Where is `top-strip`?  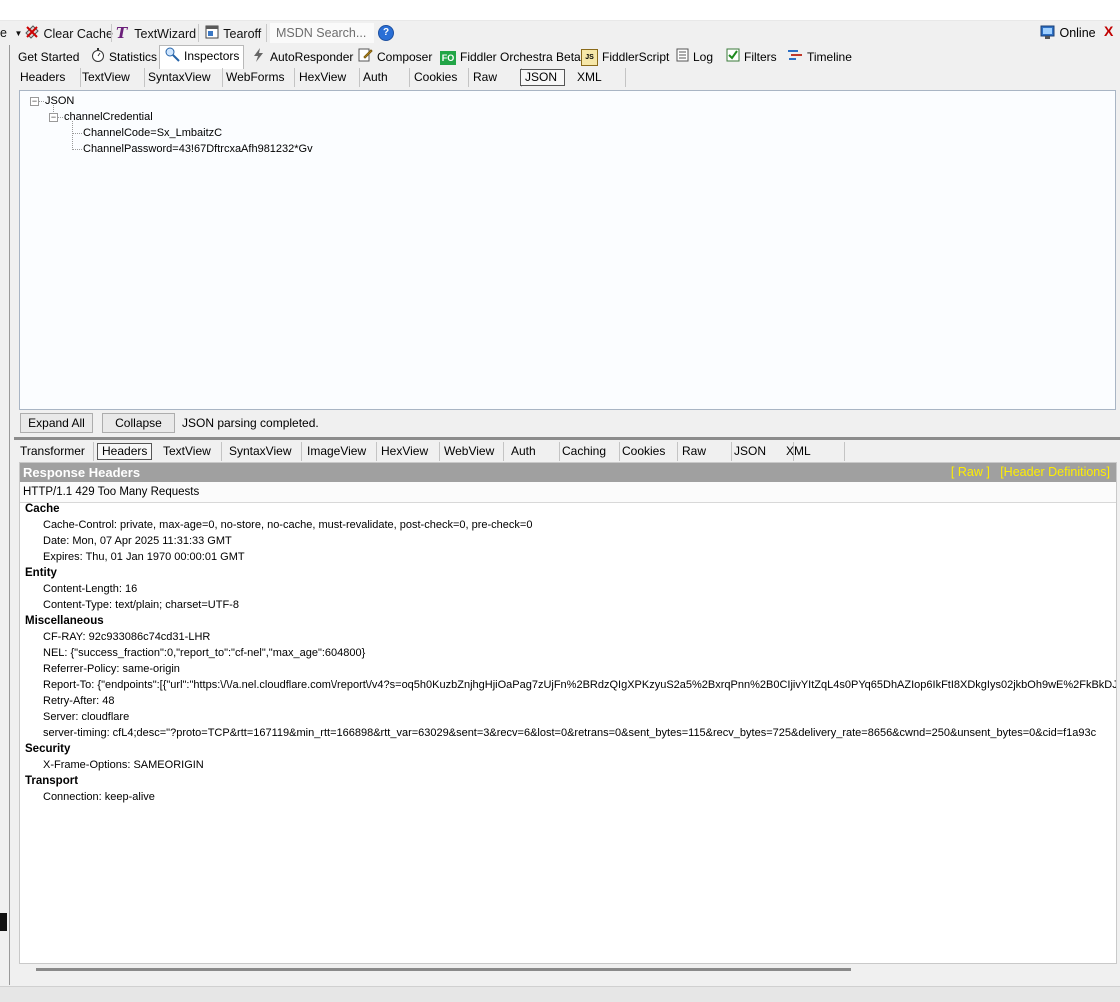 top-strip is located at coordinates (560, 10).